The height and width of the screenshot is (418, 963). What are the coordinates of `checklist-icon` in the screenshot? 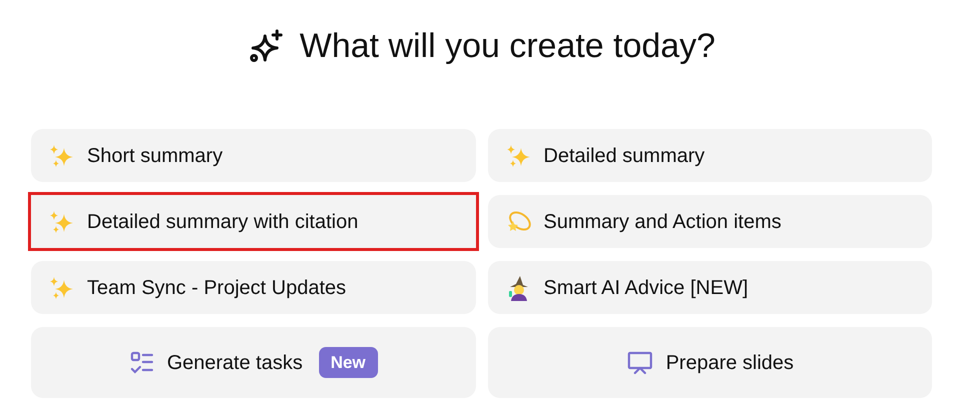 It's located at (141, 363).